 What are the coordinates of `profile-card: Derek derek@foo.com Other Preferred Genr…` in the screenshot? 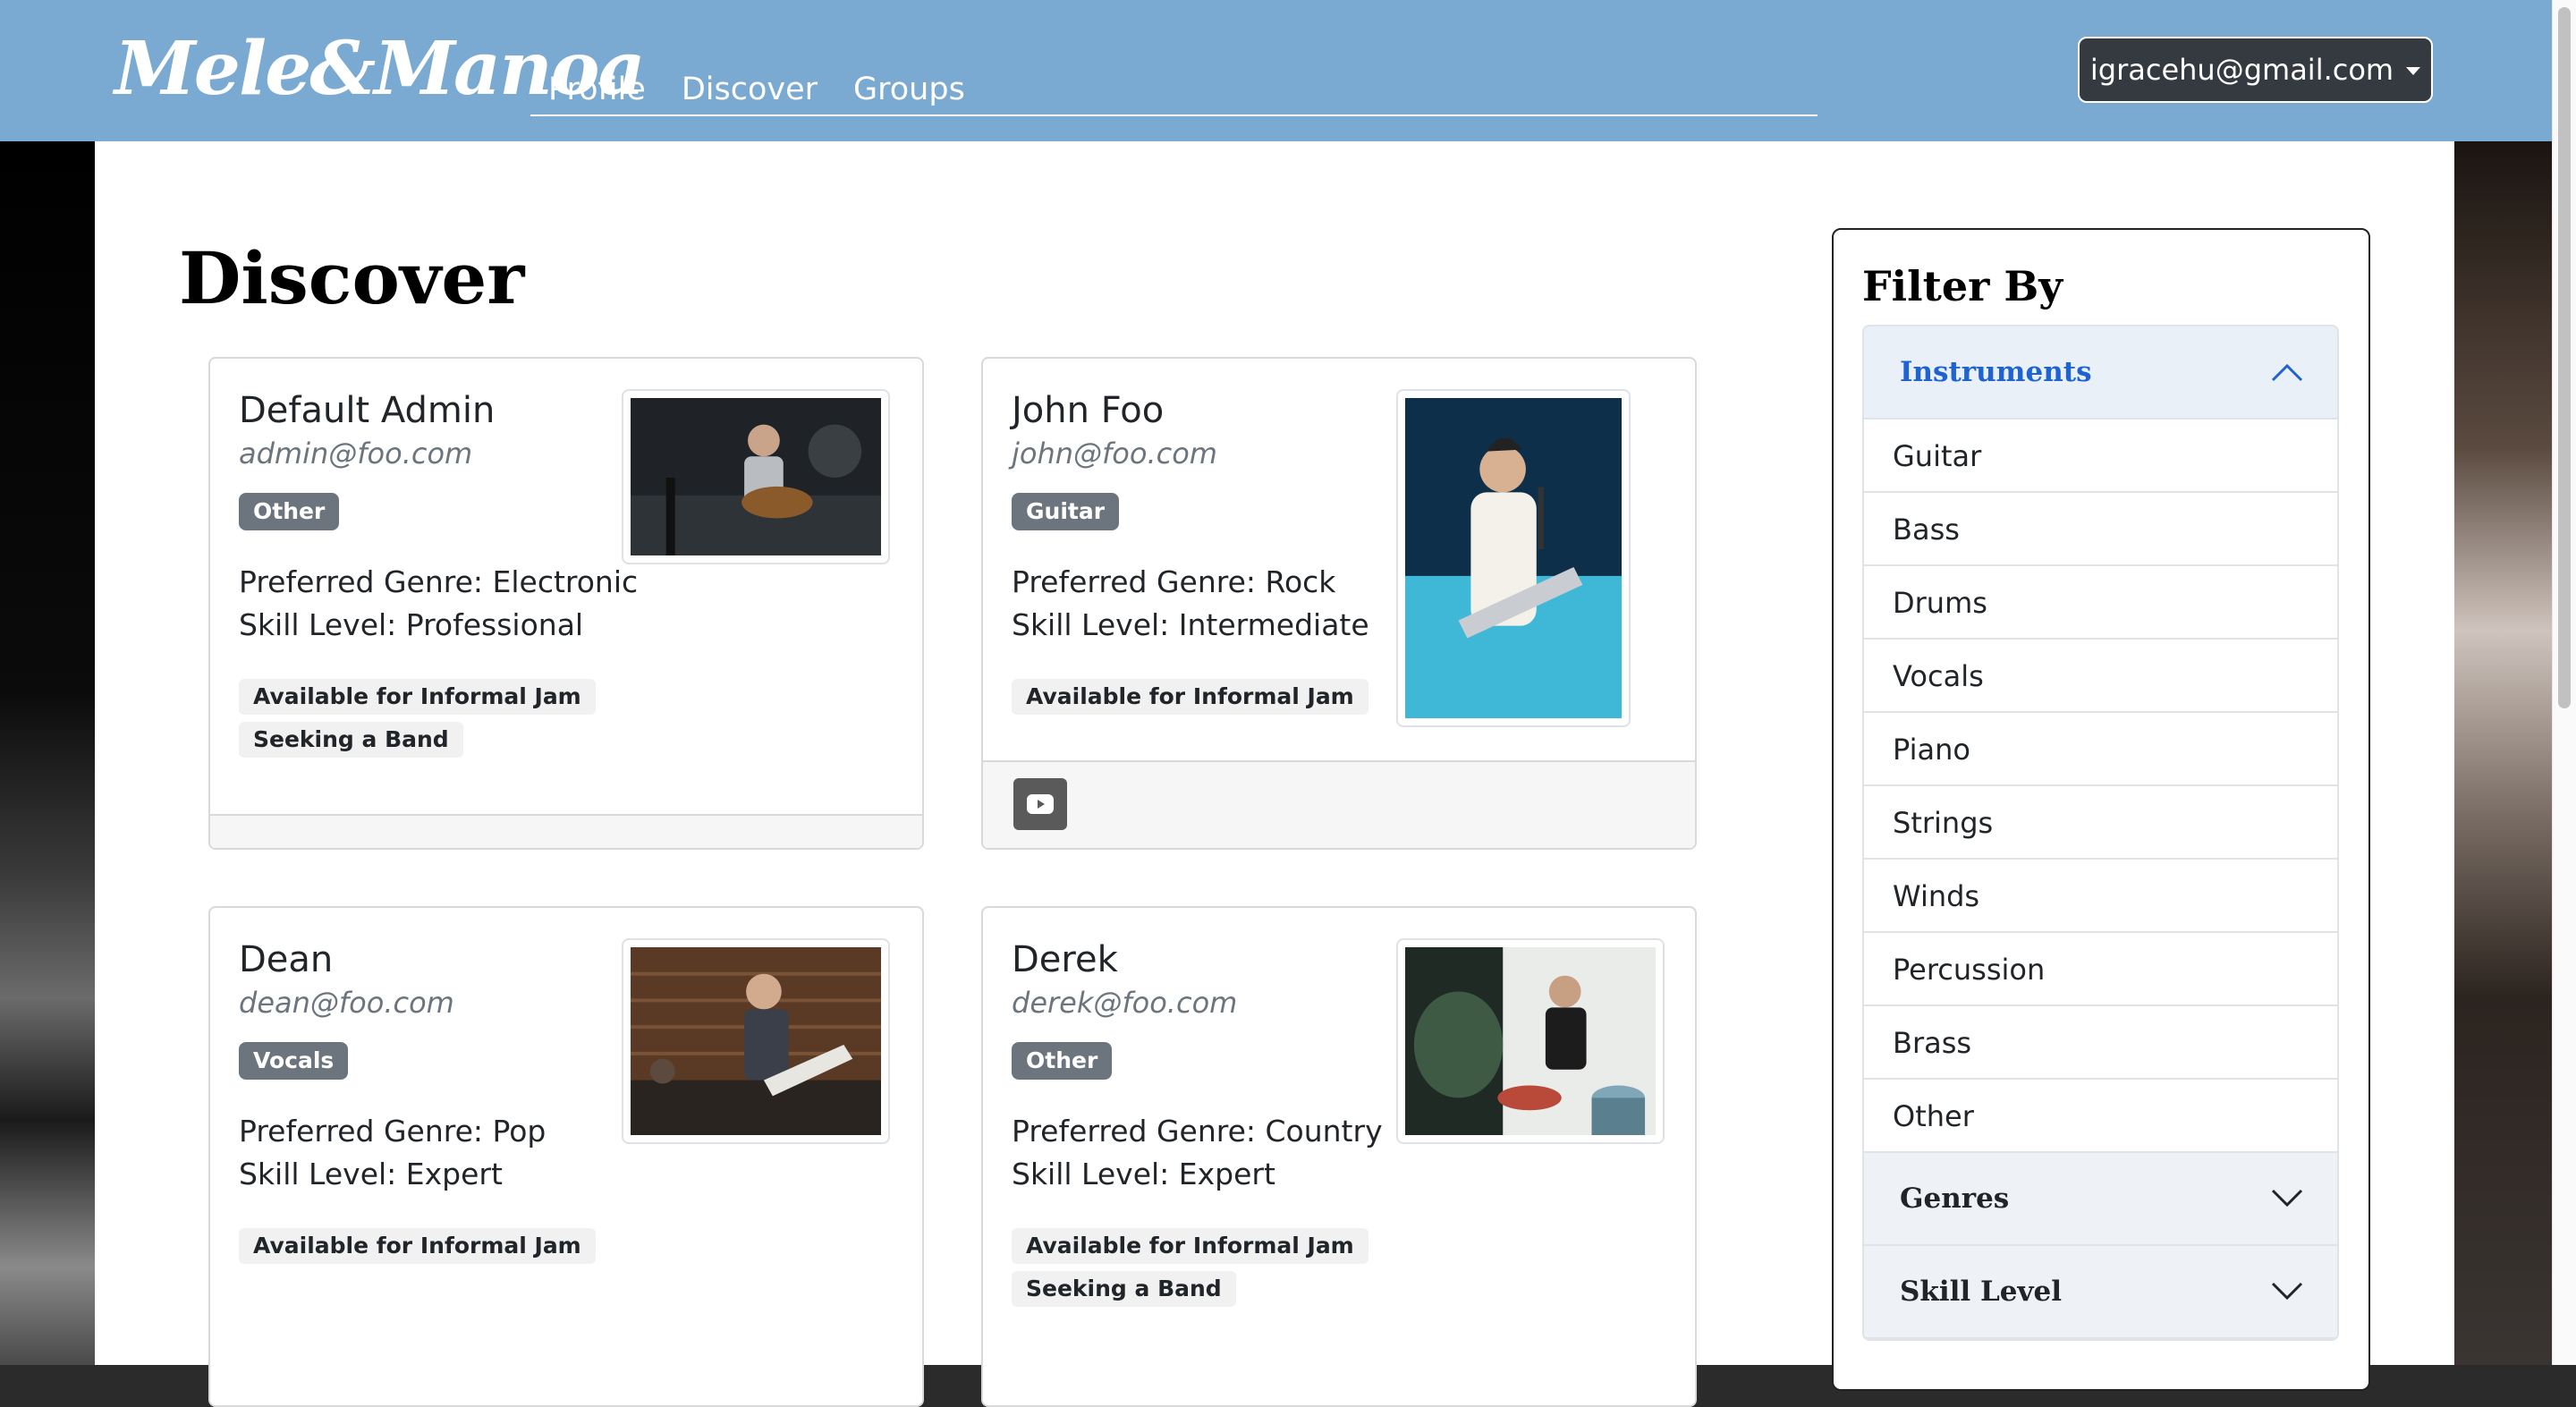 It's located at (1339, 1156).